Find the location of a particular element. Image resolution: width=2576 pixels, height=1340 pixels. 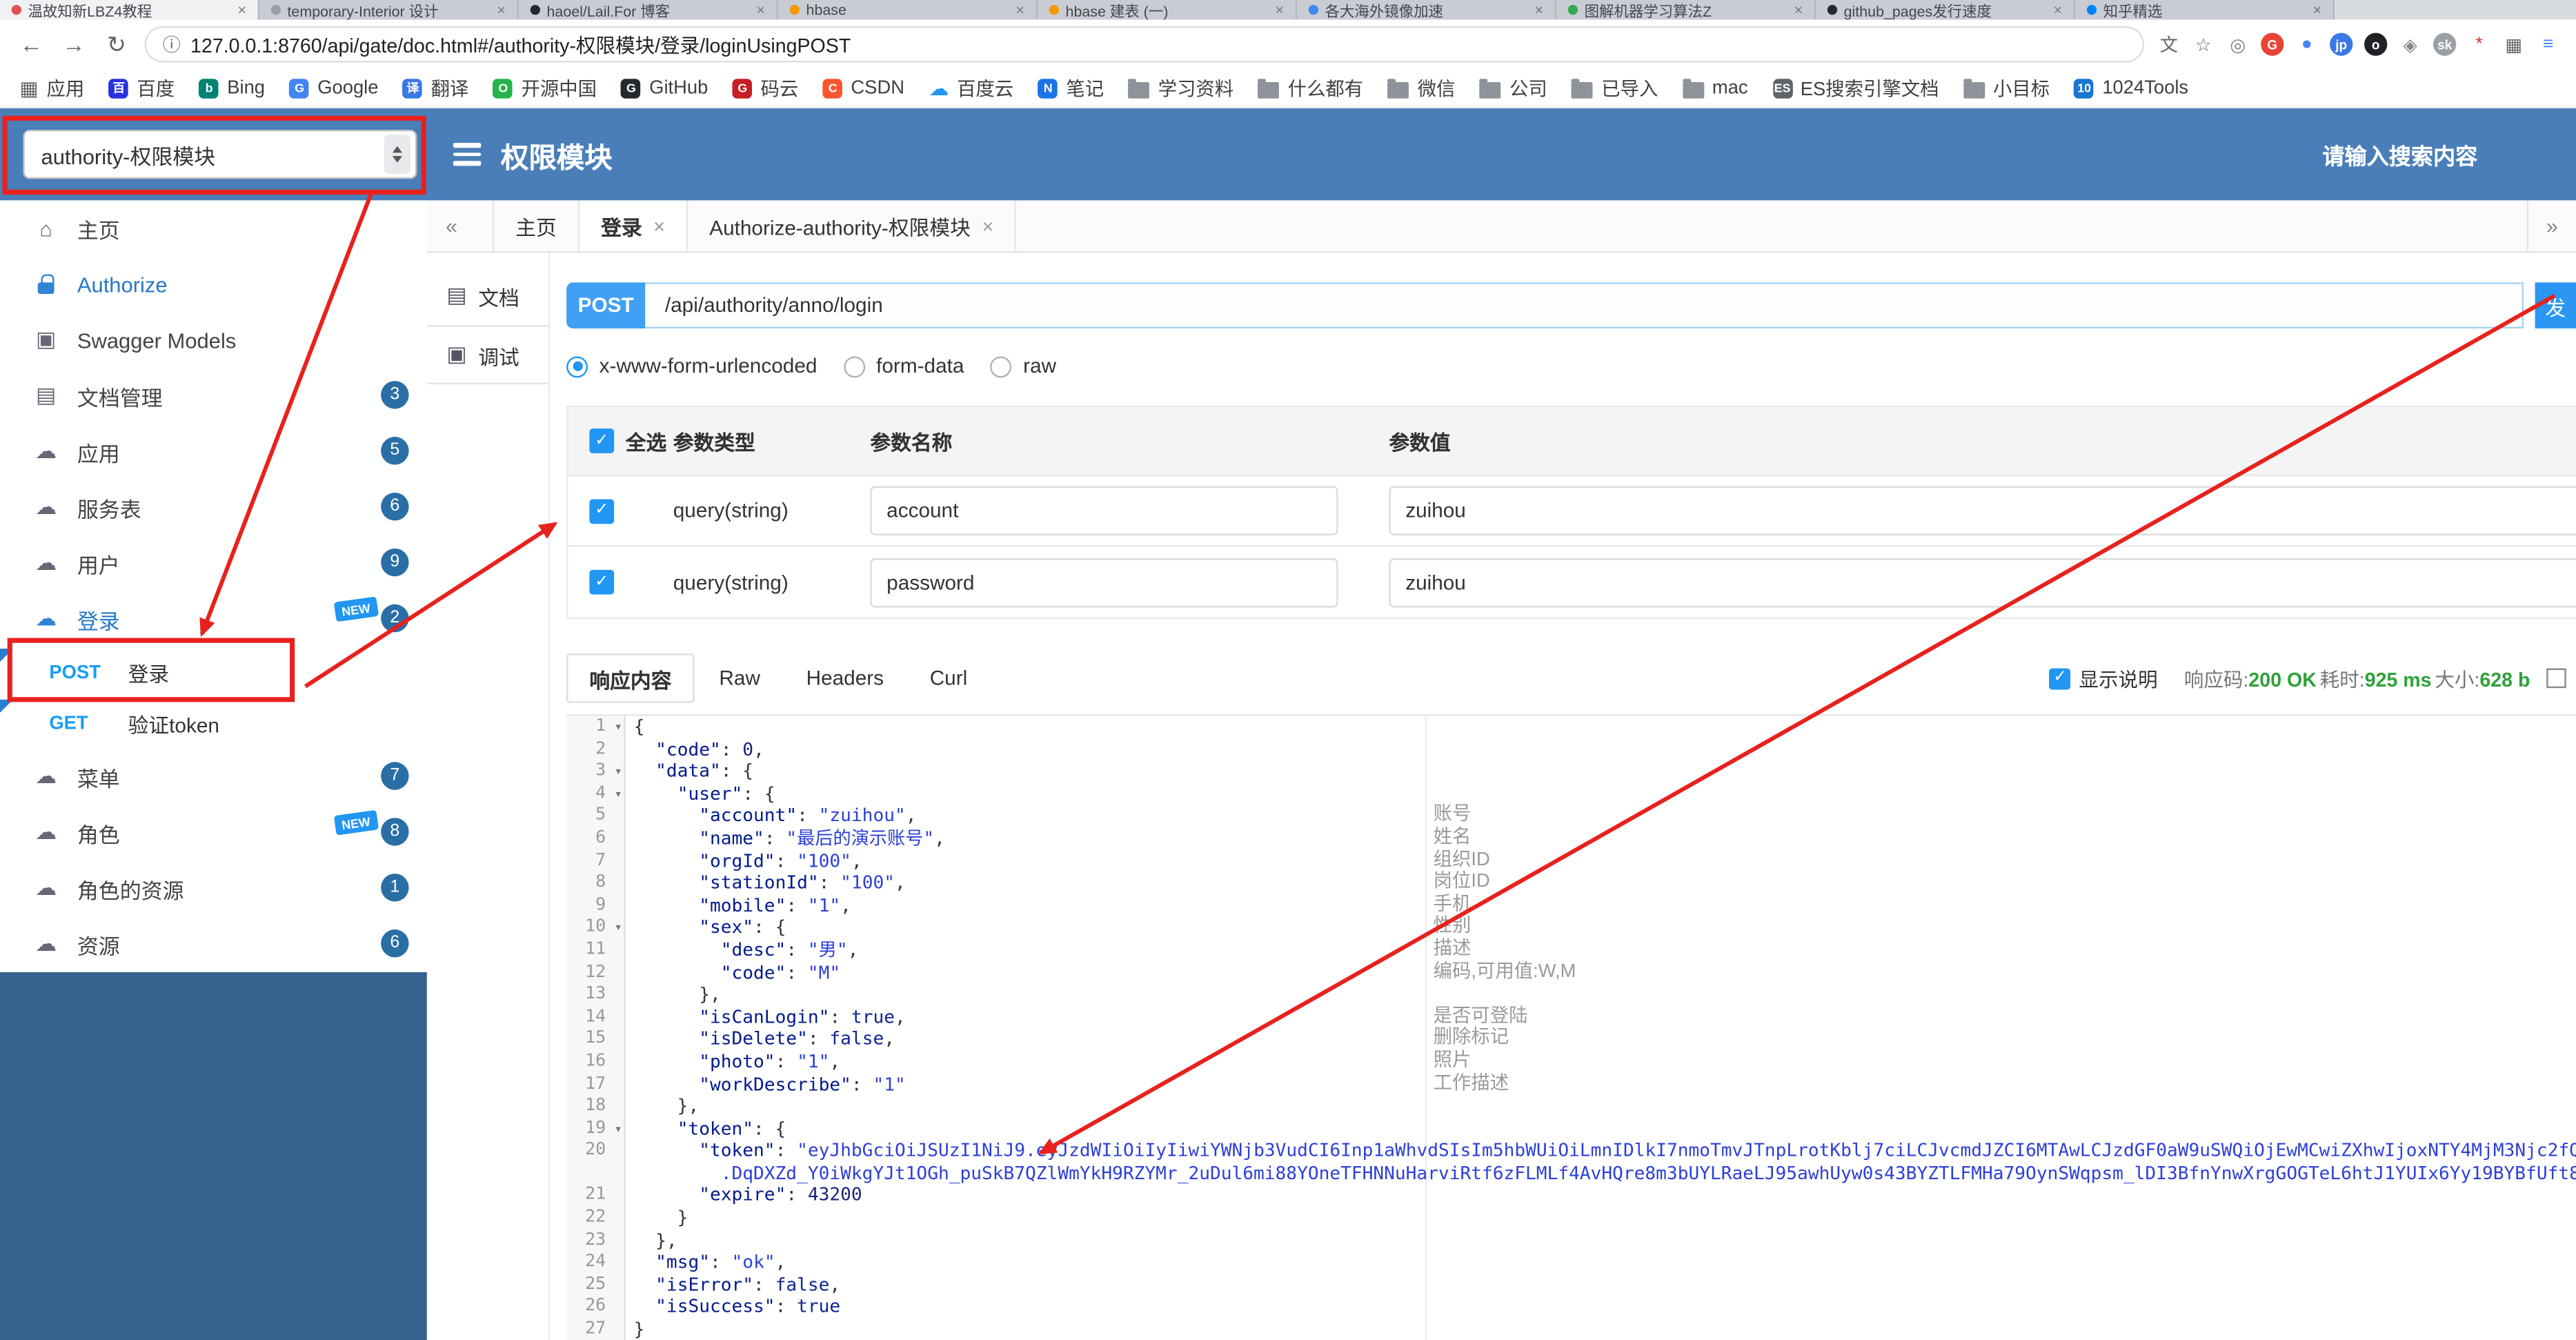

bookmark-item: ▦ 应用 is located at coordinates (52, 88).